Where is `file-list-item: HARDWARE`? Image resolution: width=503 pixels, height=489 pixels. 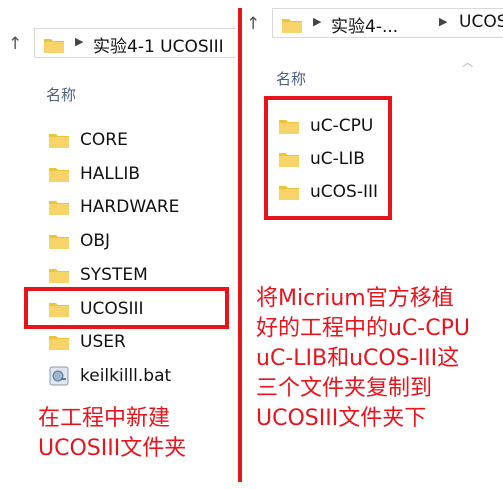 file-list-item: HARDWARE is located at coordinates (148, 209).